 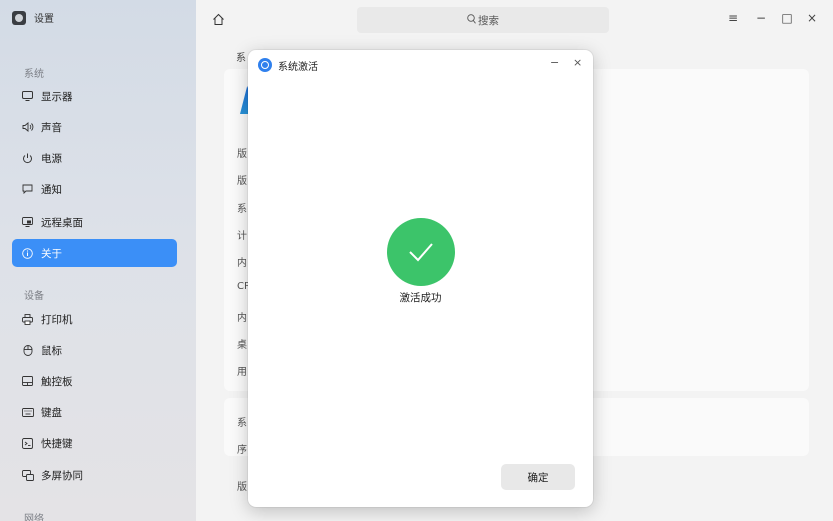 I want to click on search-input: 搜索, so click(x=483, y=20).